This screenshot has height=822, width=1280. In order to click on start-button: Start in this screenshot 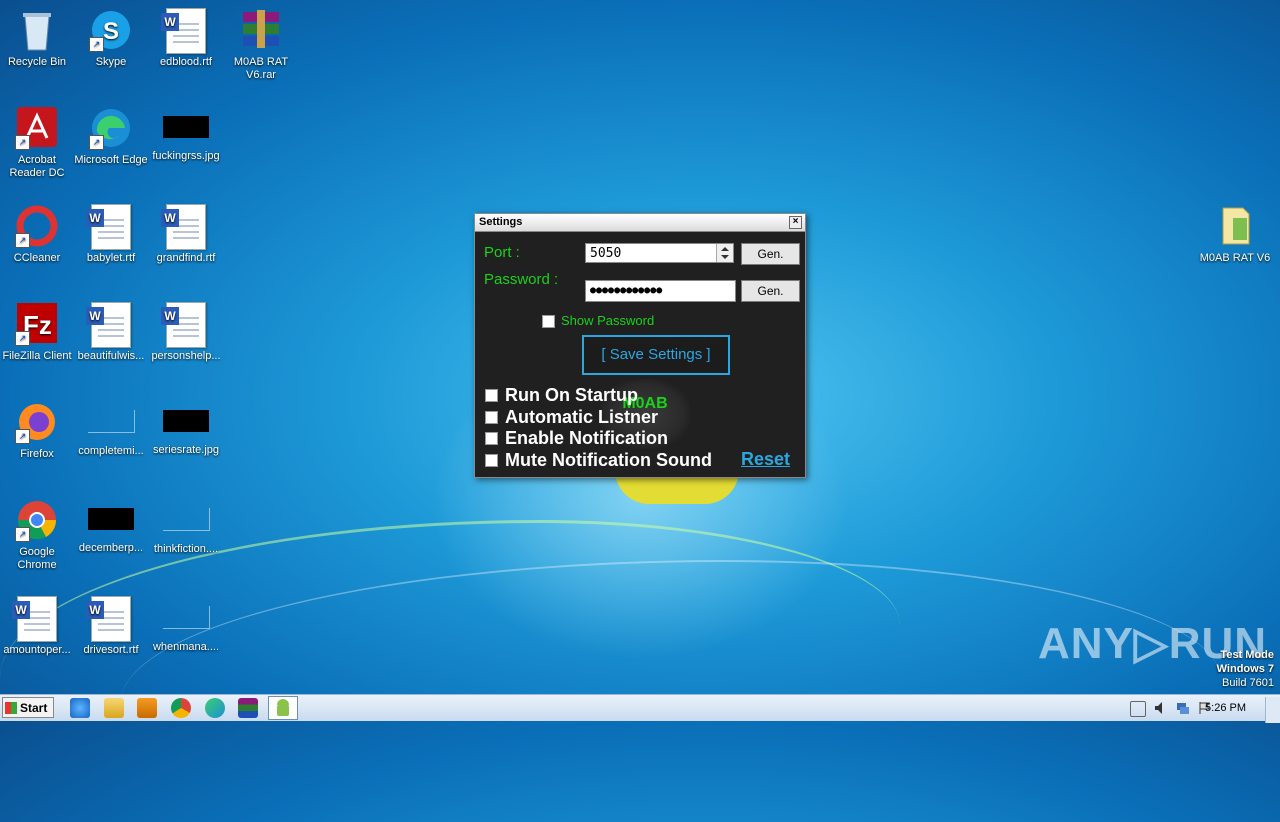, I will do `click(28, 707)`.